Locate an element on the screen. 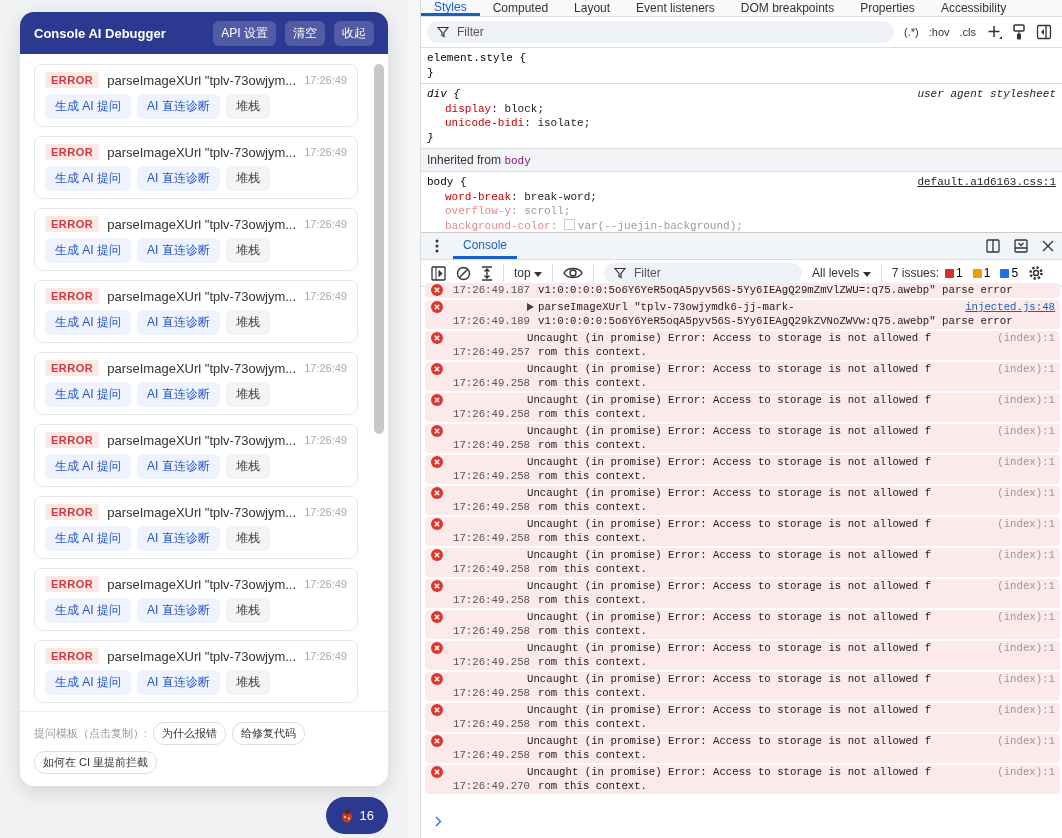  clear-icon is located at coordinates (463, 273).